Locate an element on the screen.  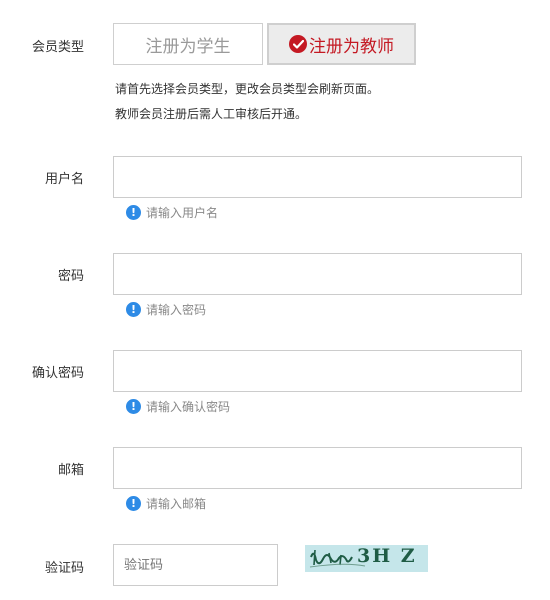
member-type-note-2: 教师会员注册后需人工审核后开通。 is located at coordinates (211, 114).